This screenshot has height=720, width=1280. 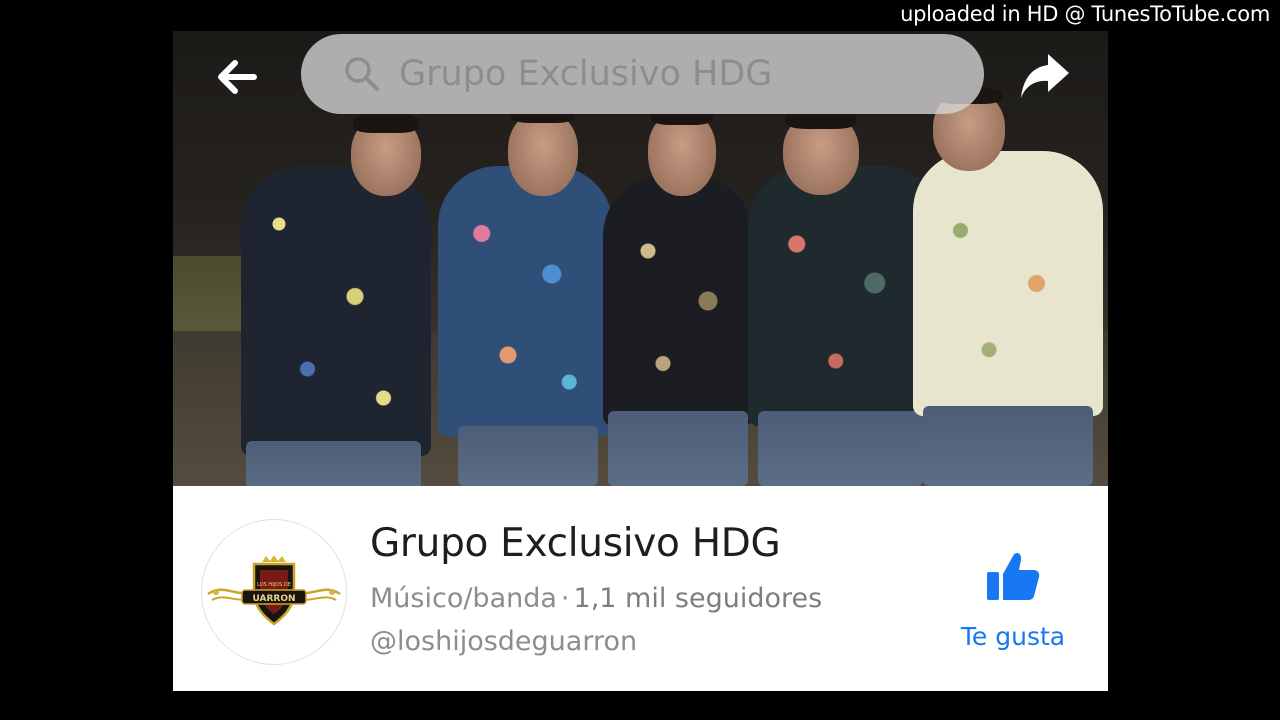 What do you see at coordinates (586, 74) in the screenshot?
I see `search-text: Grupo Exclusivo HDG` at bounding box center [586, 74].